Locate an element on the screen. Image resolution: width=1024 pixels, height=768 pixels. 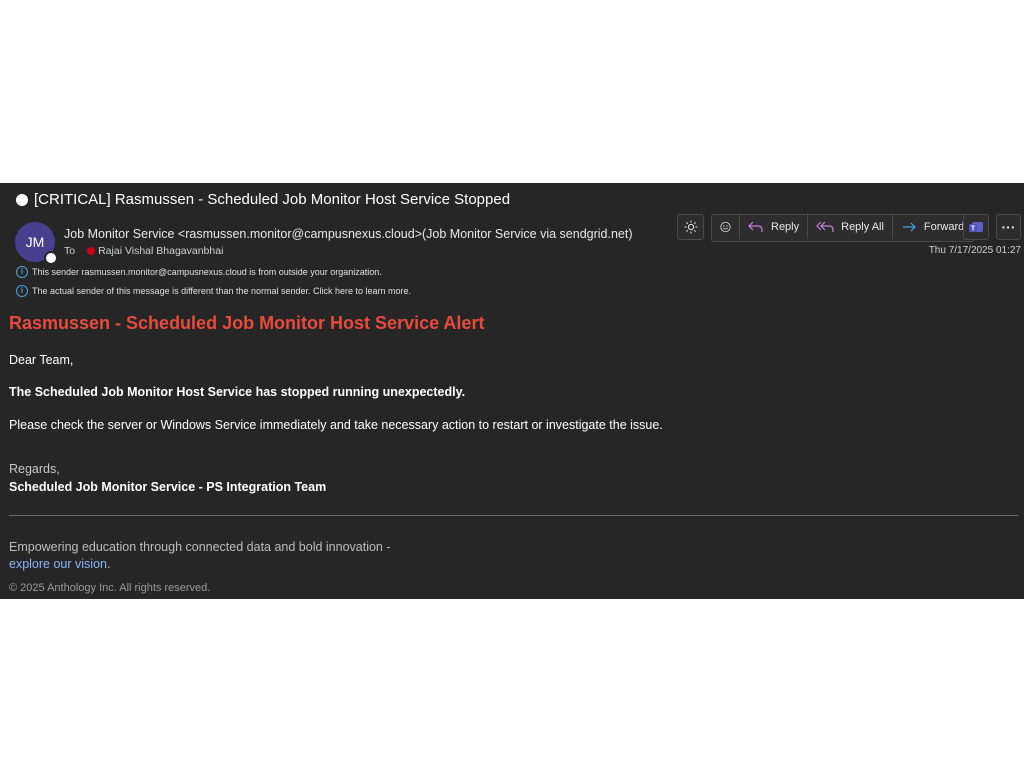
reply-all-button: Reply All is located at coordinates (850, 227).